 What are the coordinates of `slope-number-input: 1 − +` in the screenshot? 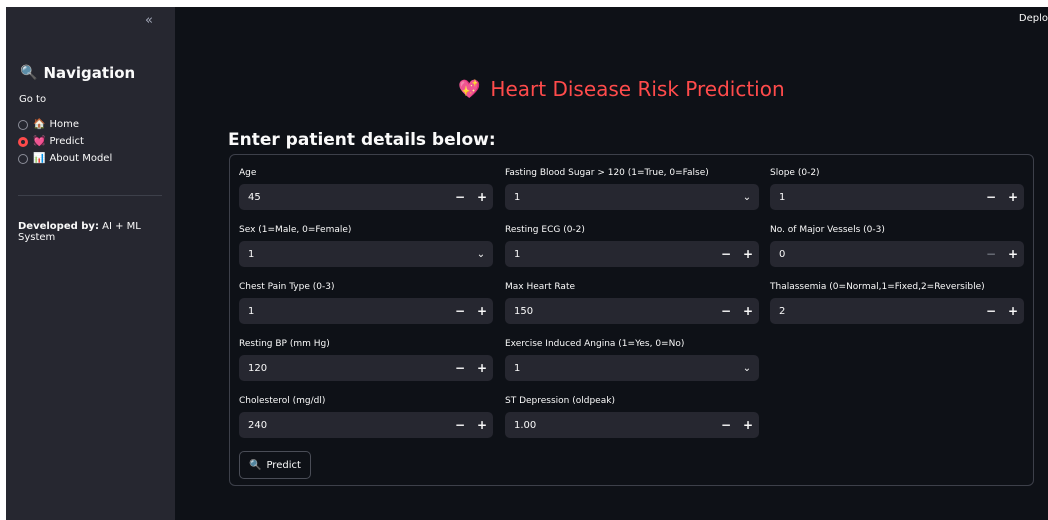 It's located at (897, 197).